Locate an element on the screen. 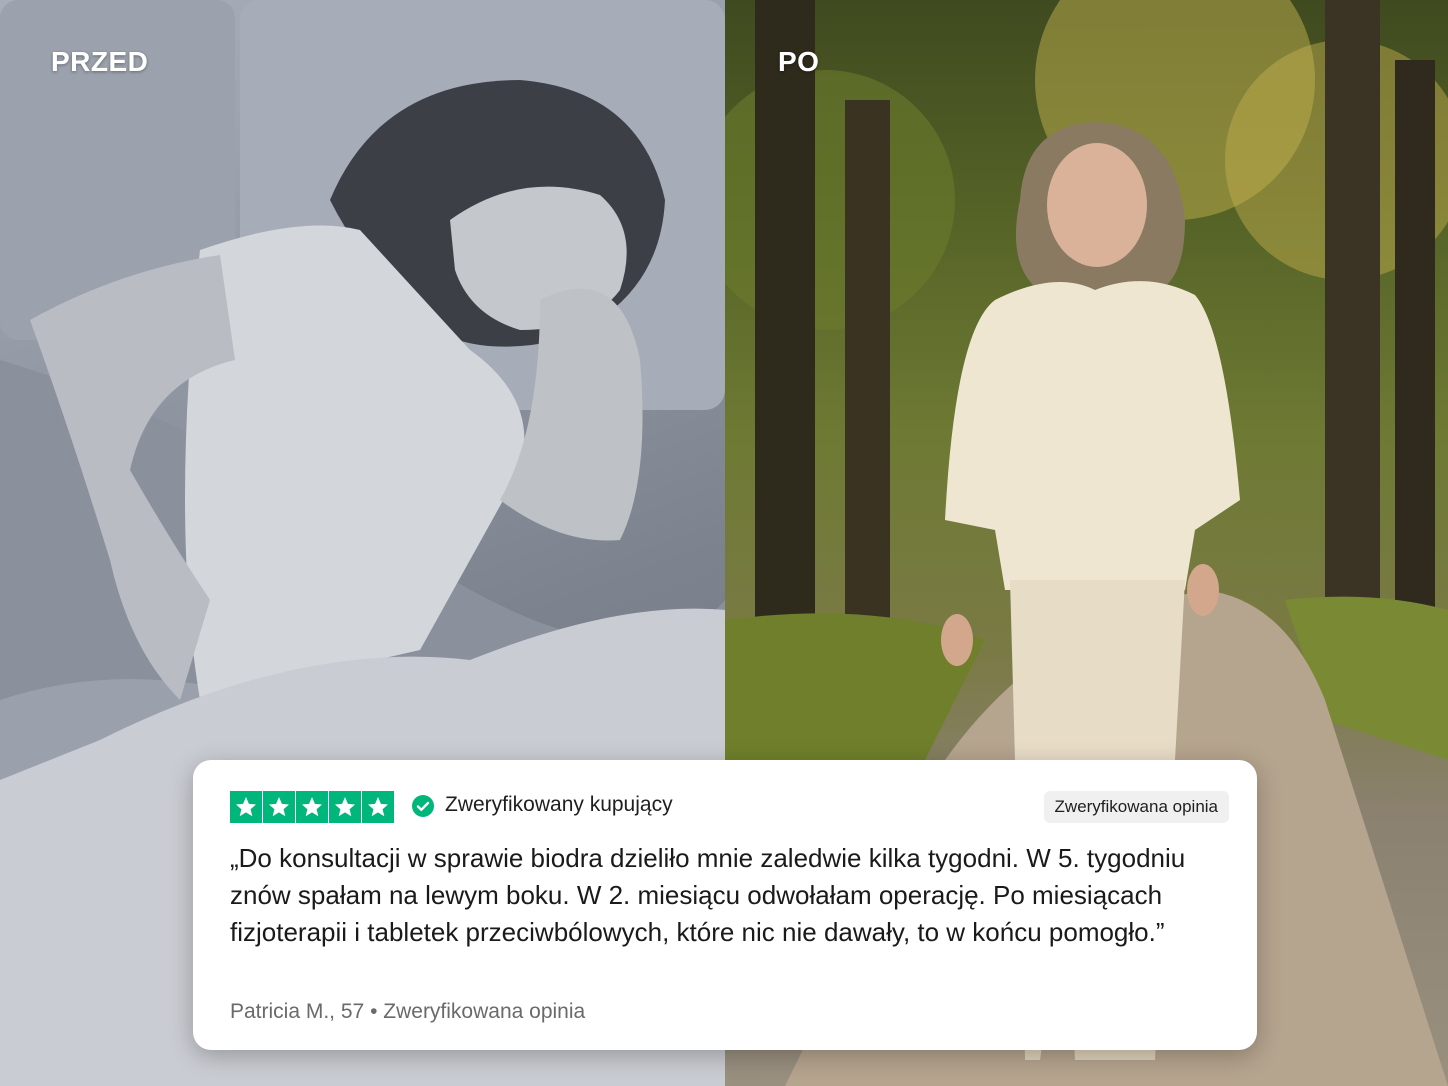 This screenshot has height=1086, width=1448. review-author: Patricia M., 57 • Zweryfikowana opinia is located at coordinates (407, 1012).